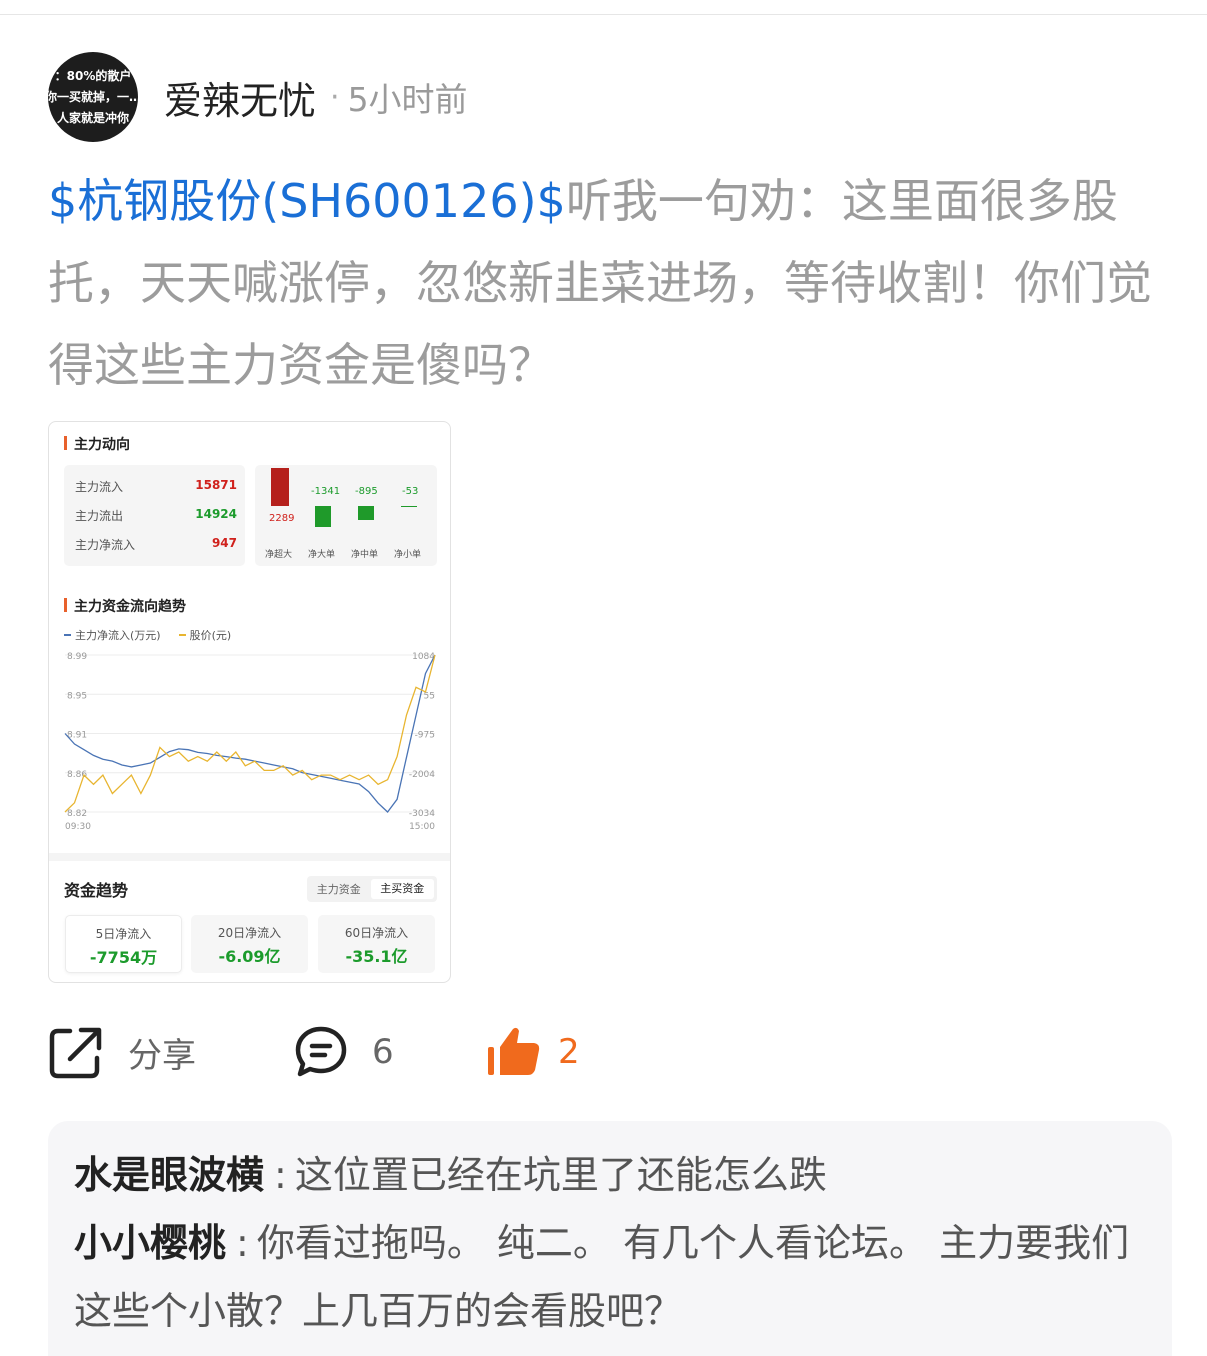  Describe the element at coordinates (429, 696) in the screenshot. I see `y-right-tick: 55` at that location.